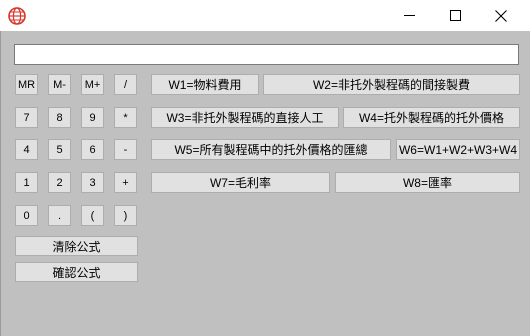 This screenshot has width=530, height=336. What do you see at coordinates (125, 182) in the screenshot?
I see `add-button: +` at bounding box center [125, 182].